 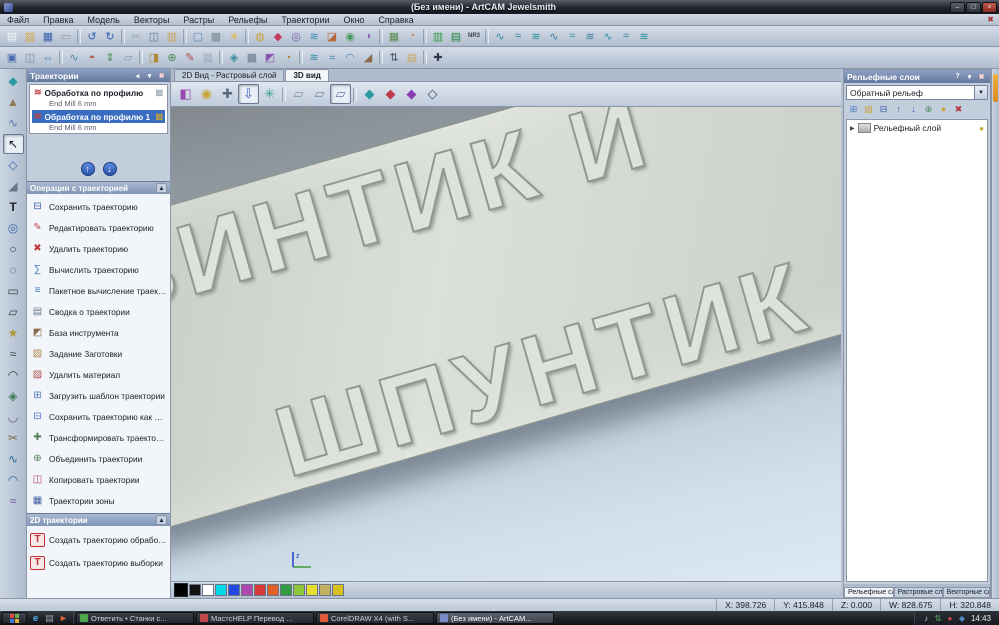 I want to click on menu-item: Файл, so click(x=18, y=20).